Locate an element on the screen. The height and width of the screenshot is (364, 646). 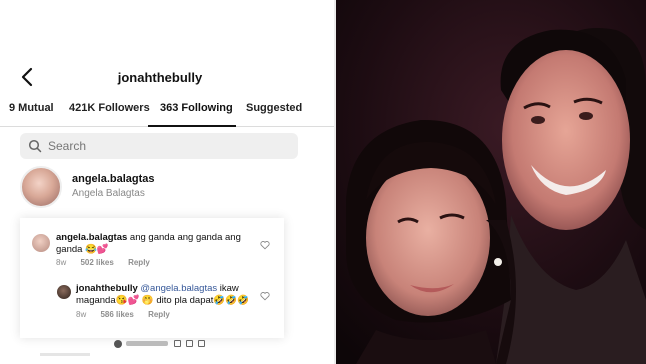
tab-following: 363 Following is located at coordinates (196, 108).